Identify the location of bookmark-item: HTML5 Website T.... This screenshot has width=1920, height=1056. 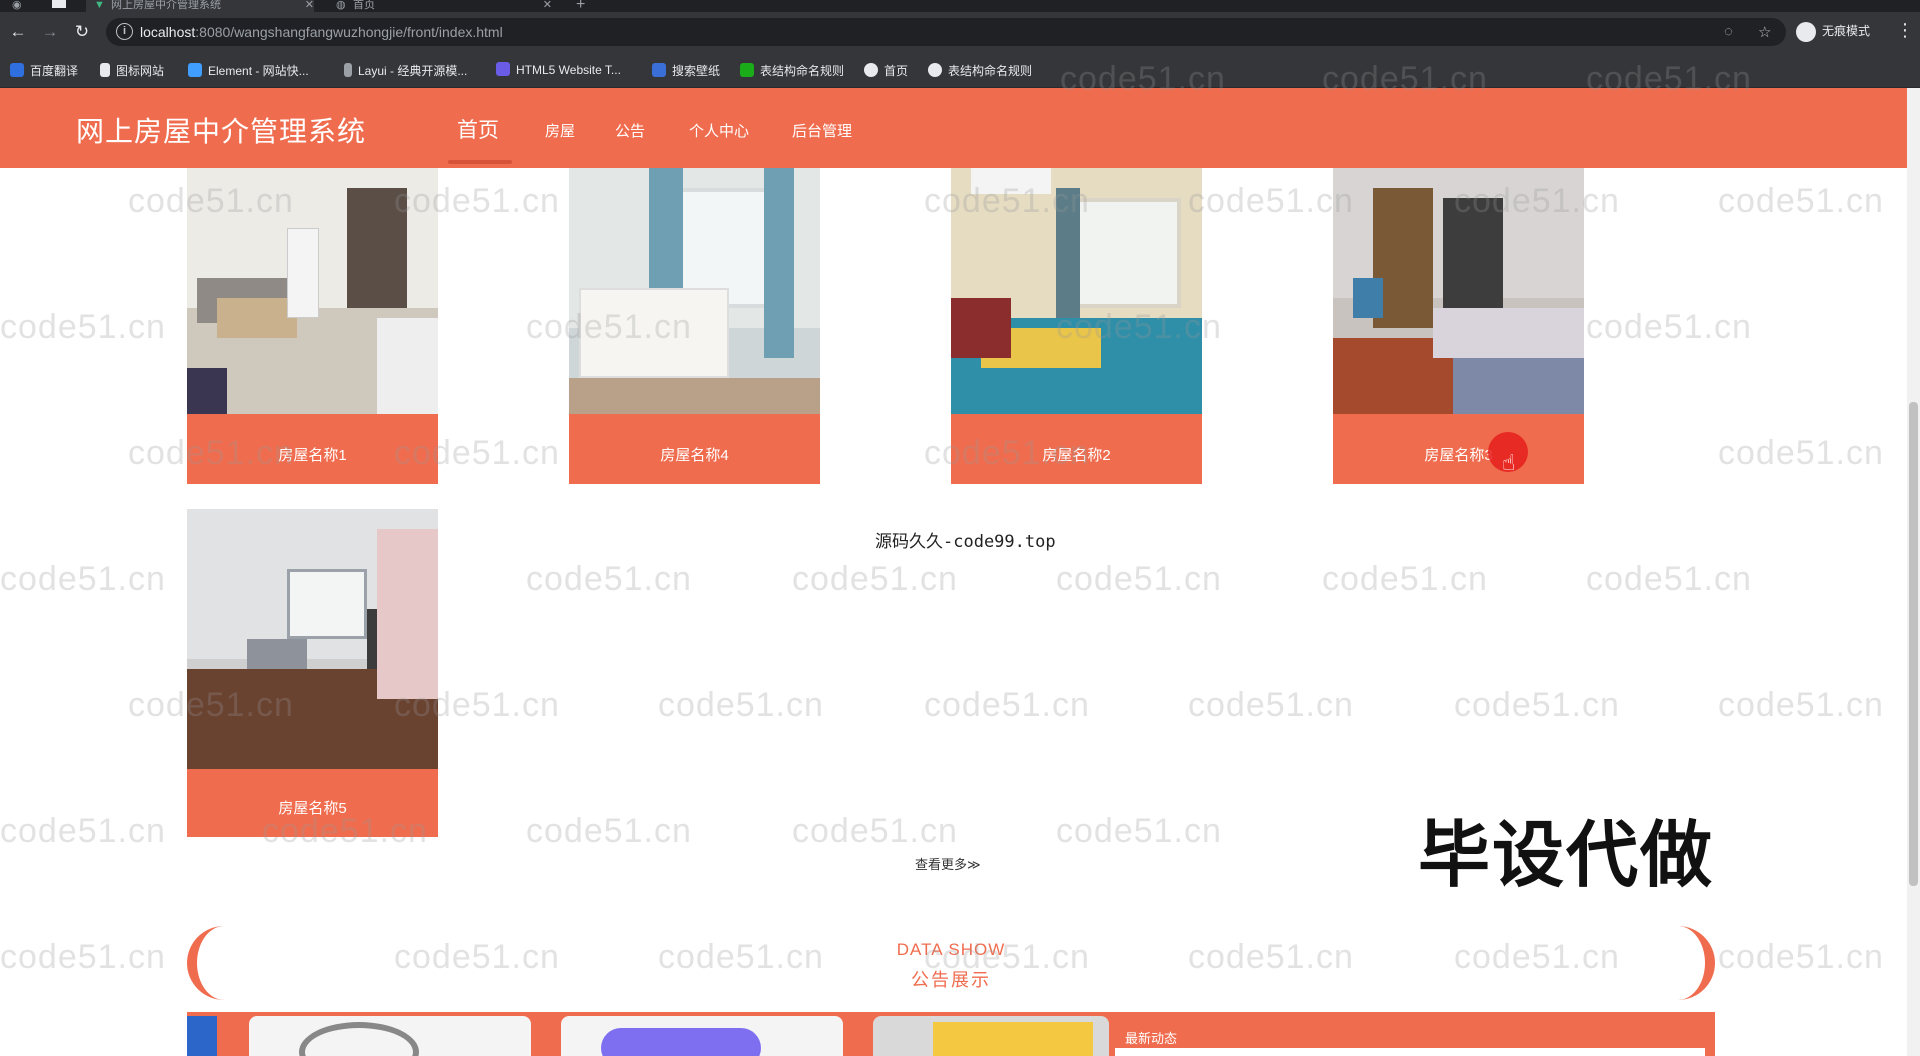
(558, 69).